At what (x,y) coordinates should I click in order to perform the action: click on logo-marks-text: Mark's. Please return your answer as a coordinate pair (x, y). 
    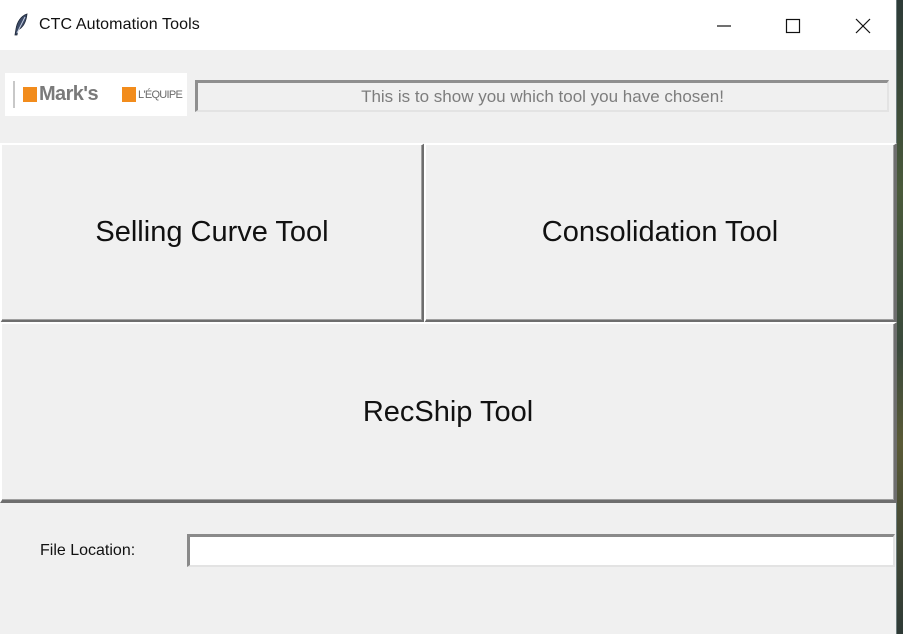
    Looking at the image, I should click on (69, 94).